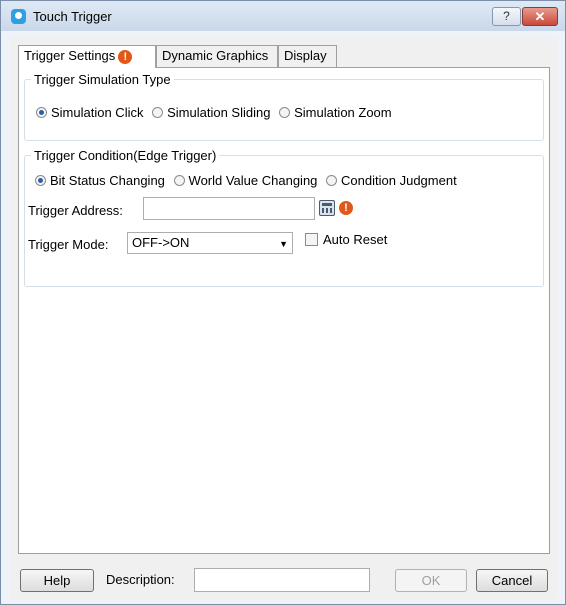  Describe the element at coordinates (97, 112) in the screenshot. I see `radio-label: Simulation Click` at that location.